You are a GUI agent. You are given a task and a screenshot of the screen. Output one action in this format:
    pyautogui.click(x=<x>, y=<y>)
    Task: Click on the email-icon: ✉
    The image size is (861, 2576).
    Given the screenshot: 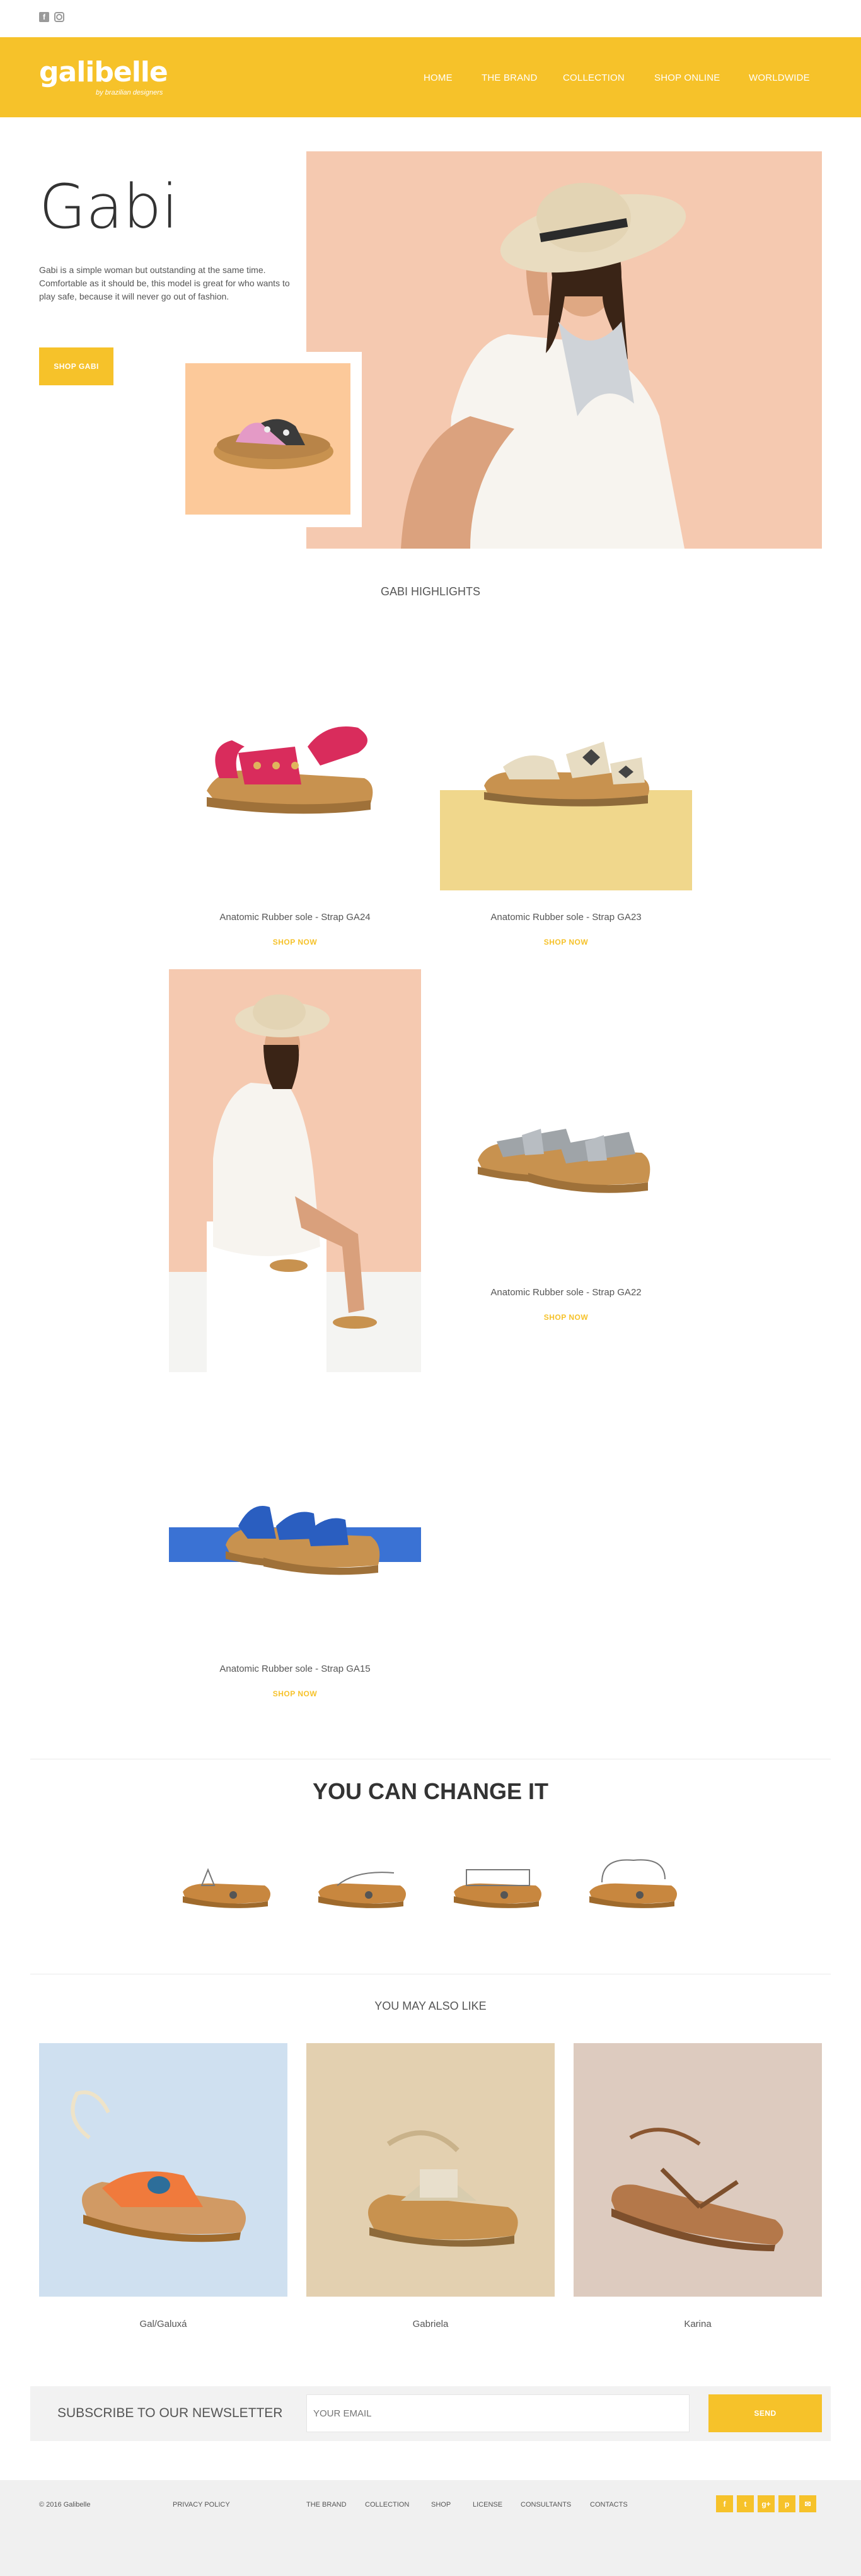 What is the action you would take?
    pyautogui.click(x=808, y=2504)
    